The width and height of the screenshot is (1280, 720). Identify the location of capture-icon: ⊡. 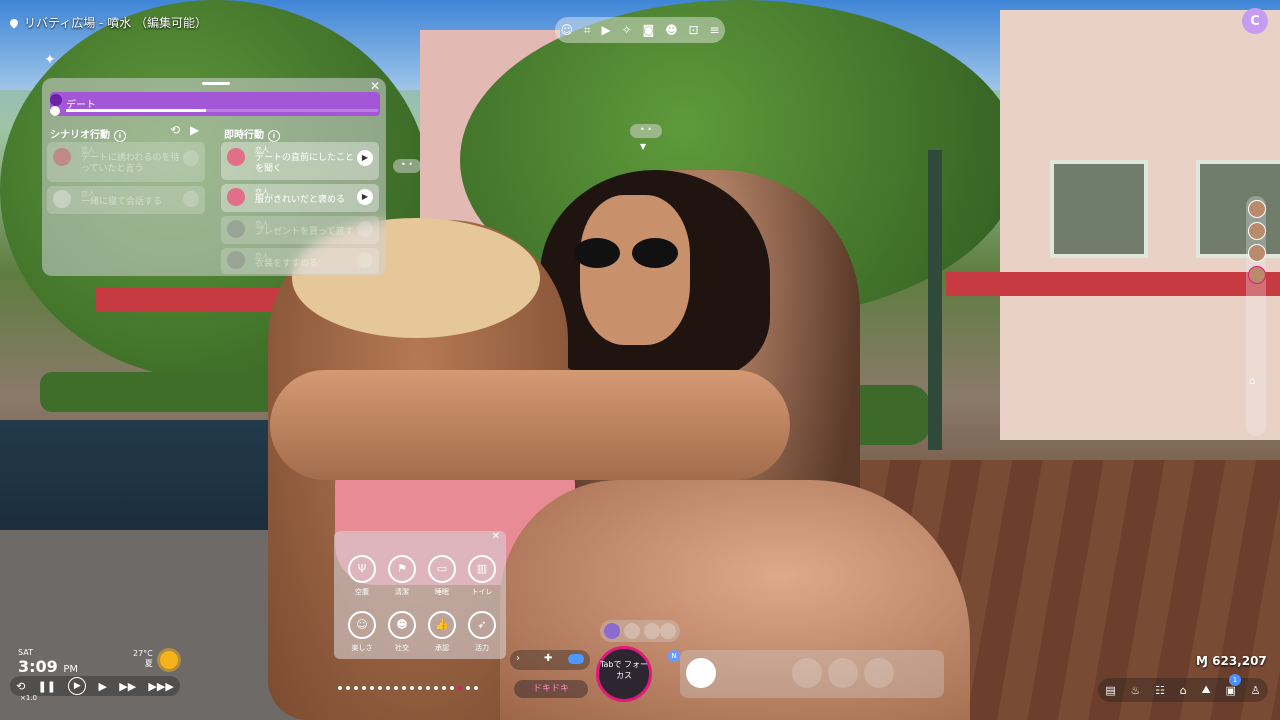
(694, 30).